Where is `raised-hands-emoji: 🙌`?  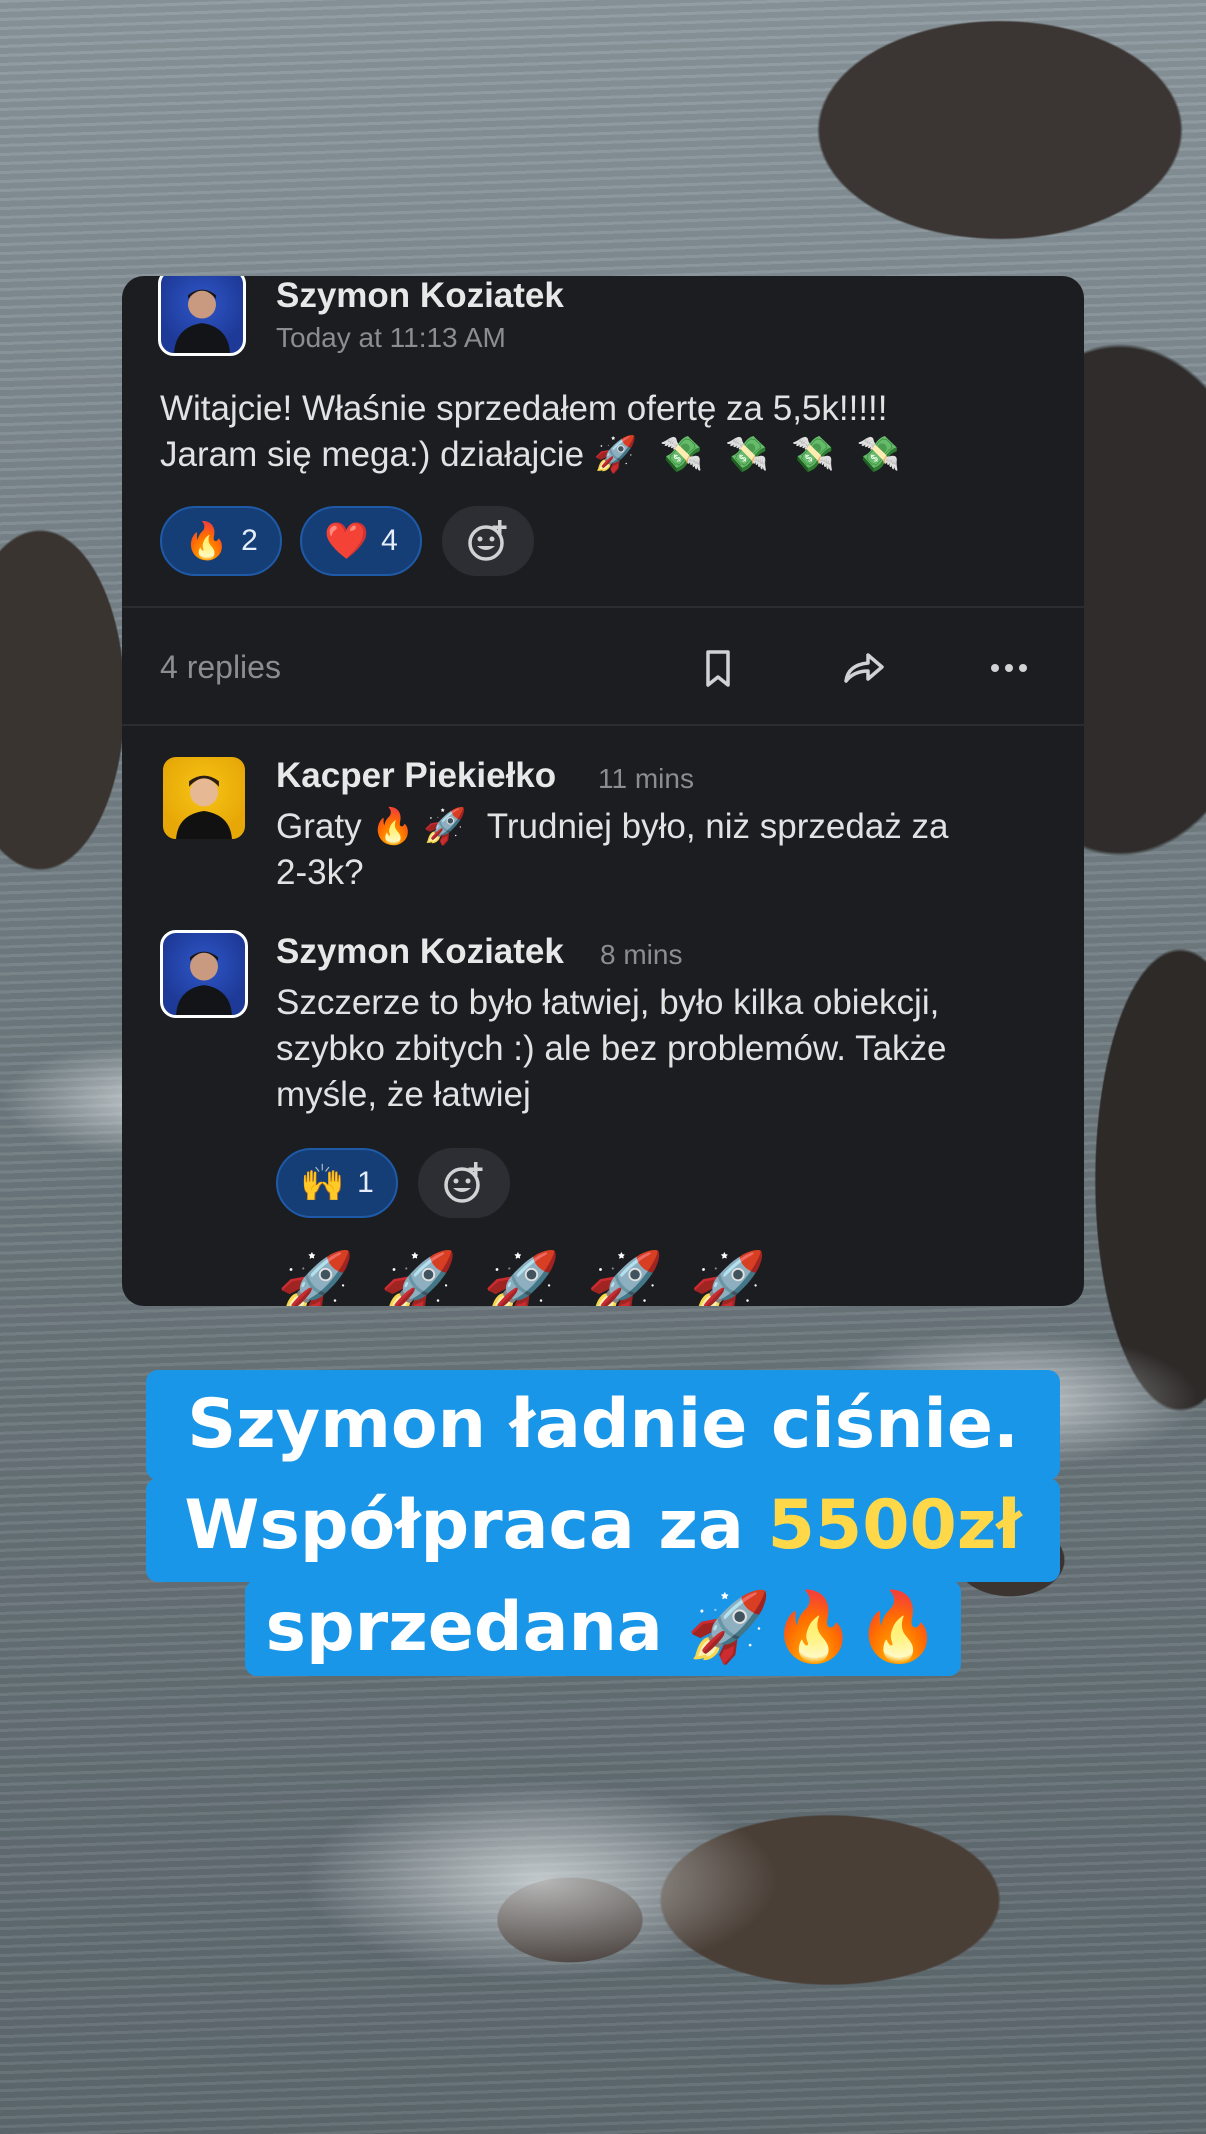
raised-hands-emoji: 🙌 is located at coordinates (323, 1182).